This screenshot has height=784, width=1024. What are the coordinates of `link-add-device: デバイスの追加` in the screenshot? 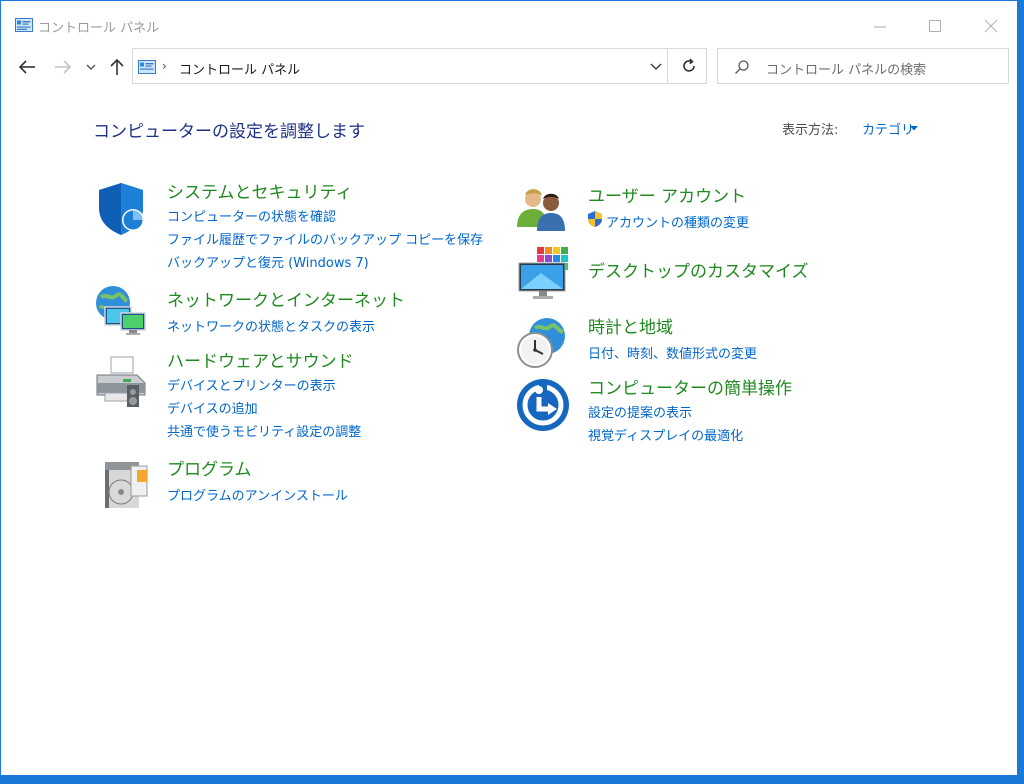 It's located at (212, 407).